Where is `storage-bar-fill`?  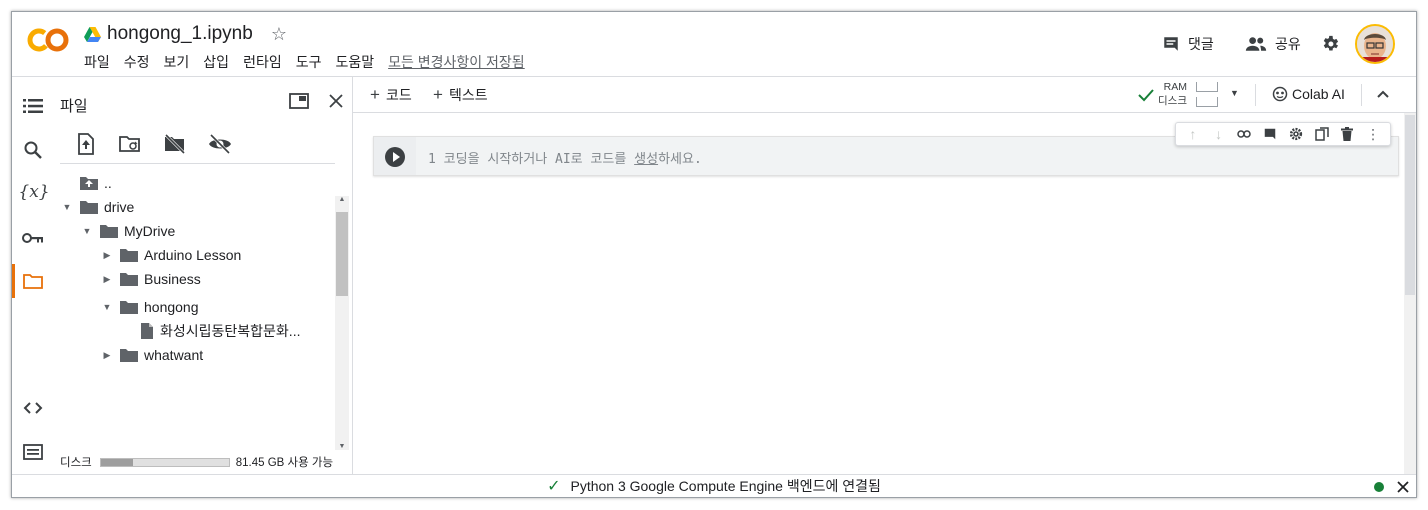
storage-bar-fill is located at coordinates (116, 462).